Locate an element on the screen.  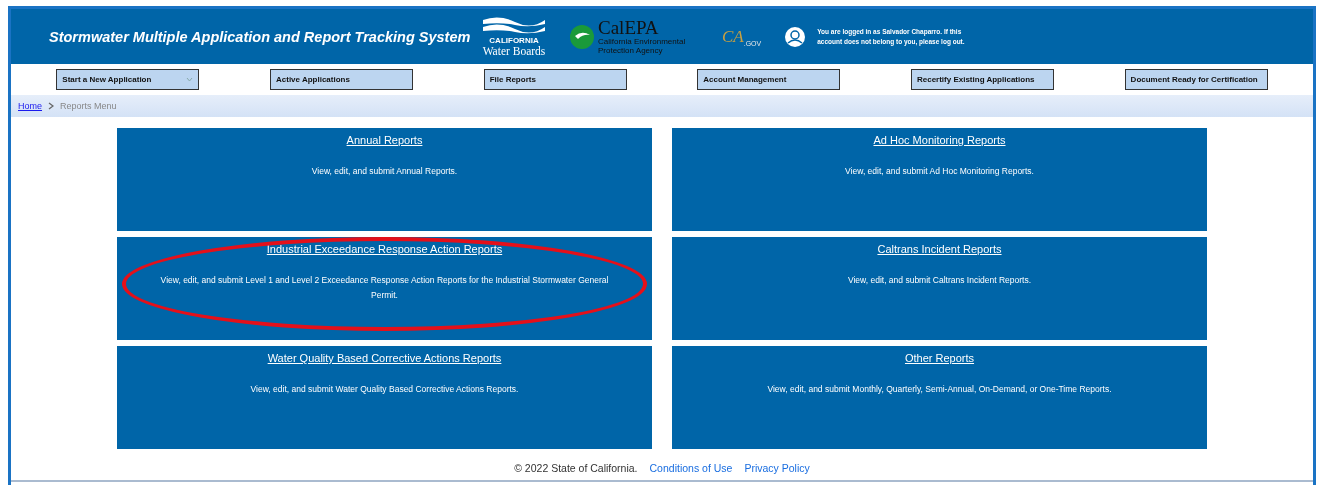
card-description: View, edit, and submit Level 1 and Level 2 Exceedance Response Action Reports for the Industrial Stormwater General Permit. is located at coordinates (384, 288).